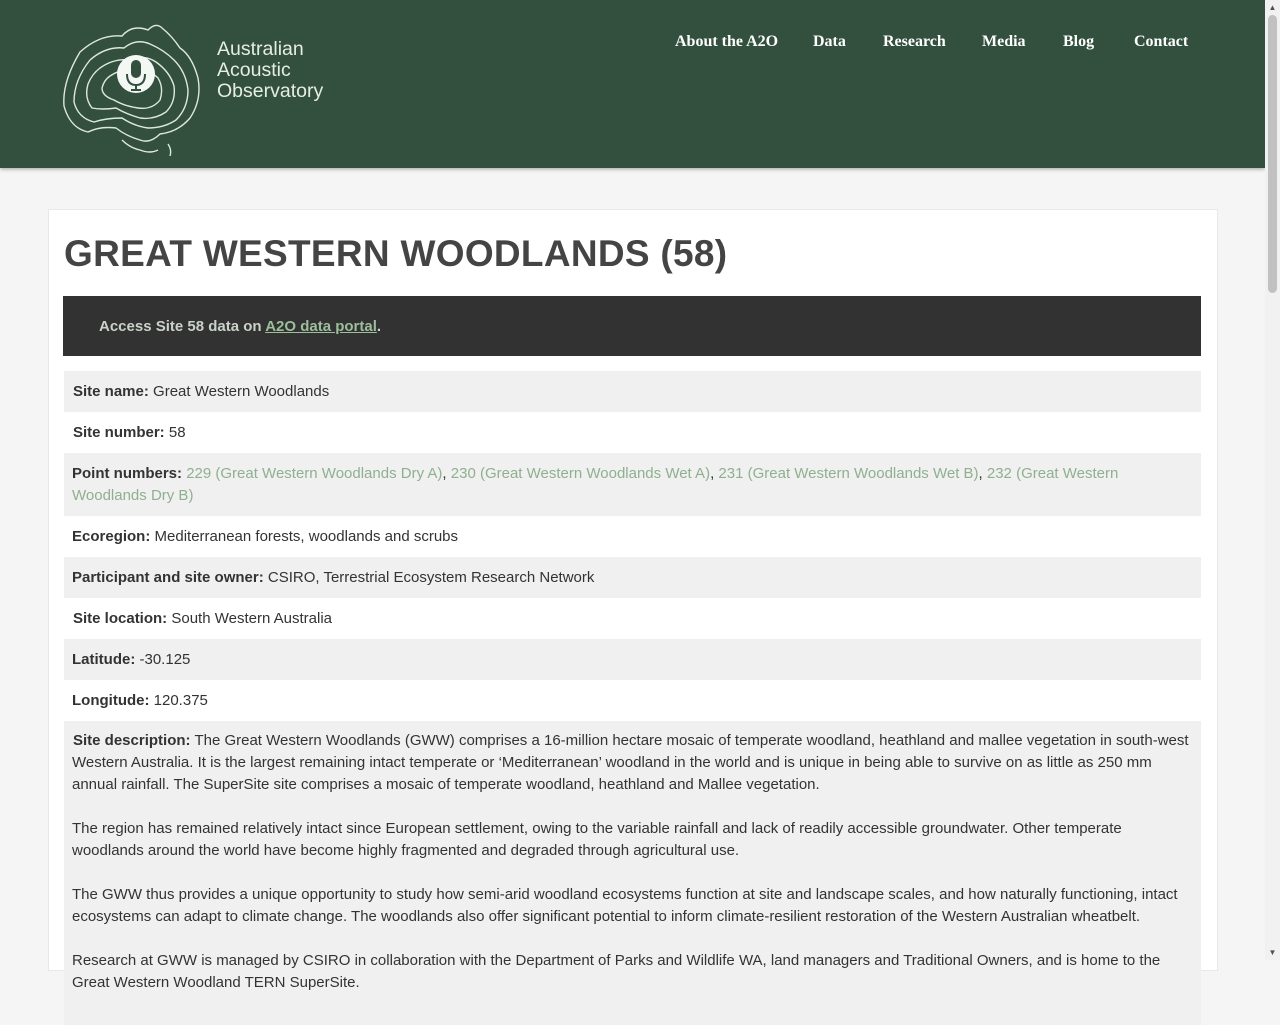 The image size is (1280, 1025). I want to click on data-portal-link: A2O data portal, so click(321, 326).